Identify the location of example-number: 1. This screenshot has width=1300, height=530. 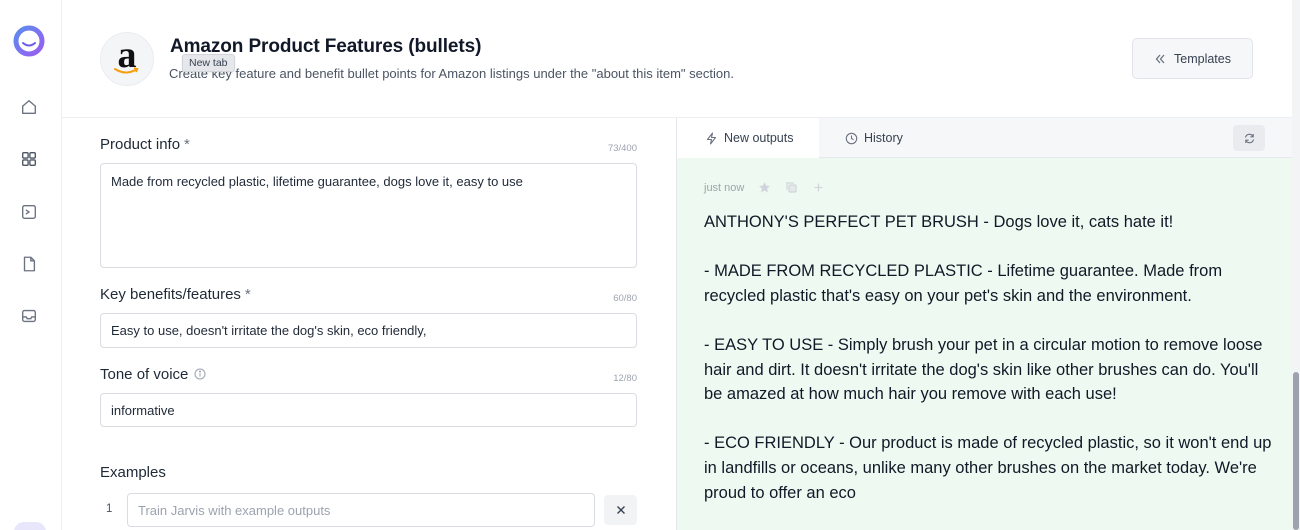
(109, 509).